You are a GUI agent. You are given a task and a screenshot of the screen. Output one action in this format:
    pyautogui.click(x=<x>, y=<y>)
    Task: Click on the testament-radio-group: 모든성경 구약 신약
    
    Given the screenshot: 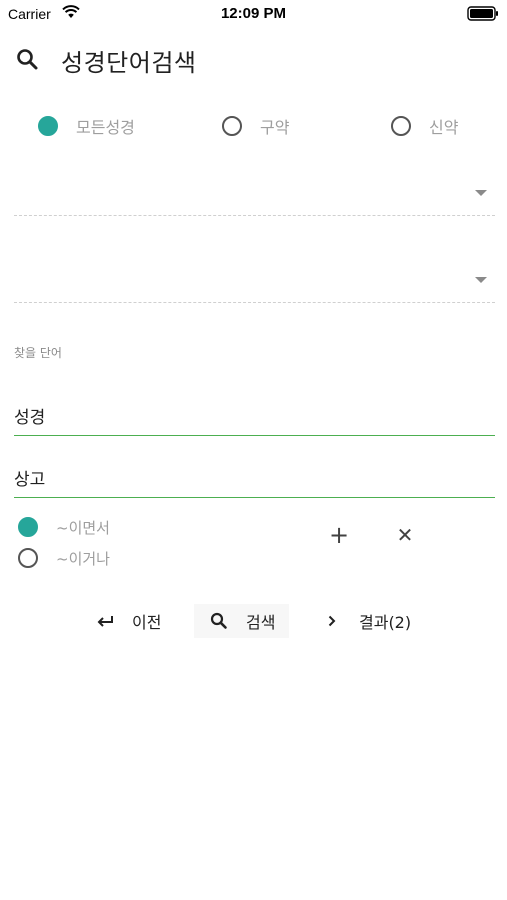 What is the action you would take?
    pyautogui.click(x=253, y=126)
    